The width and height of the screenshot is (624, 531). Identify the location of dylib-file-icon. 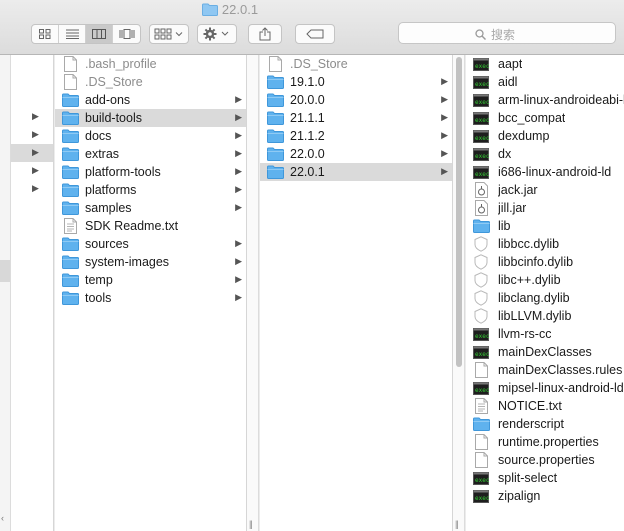
(481, 280).